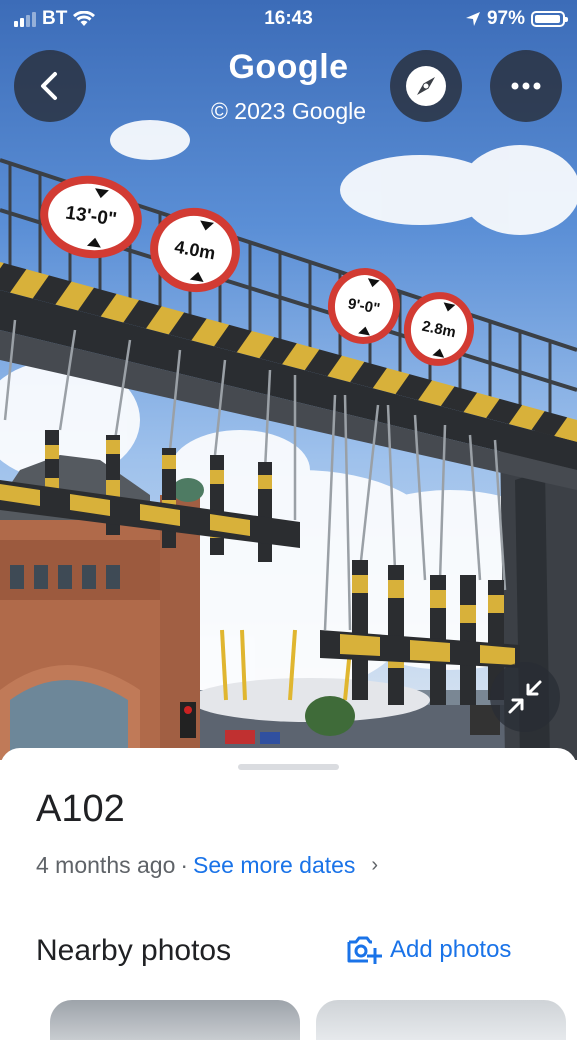 This screenshot has width=577, height=1040. What do you see at coordinates (80, 809) in the screenshot?
I see `place-name: A102` at bounding box center [80, 809].